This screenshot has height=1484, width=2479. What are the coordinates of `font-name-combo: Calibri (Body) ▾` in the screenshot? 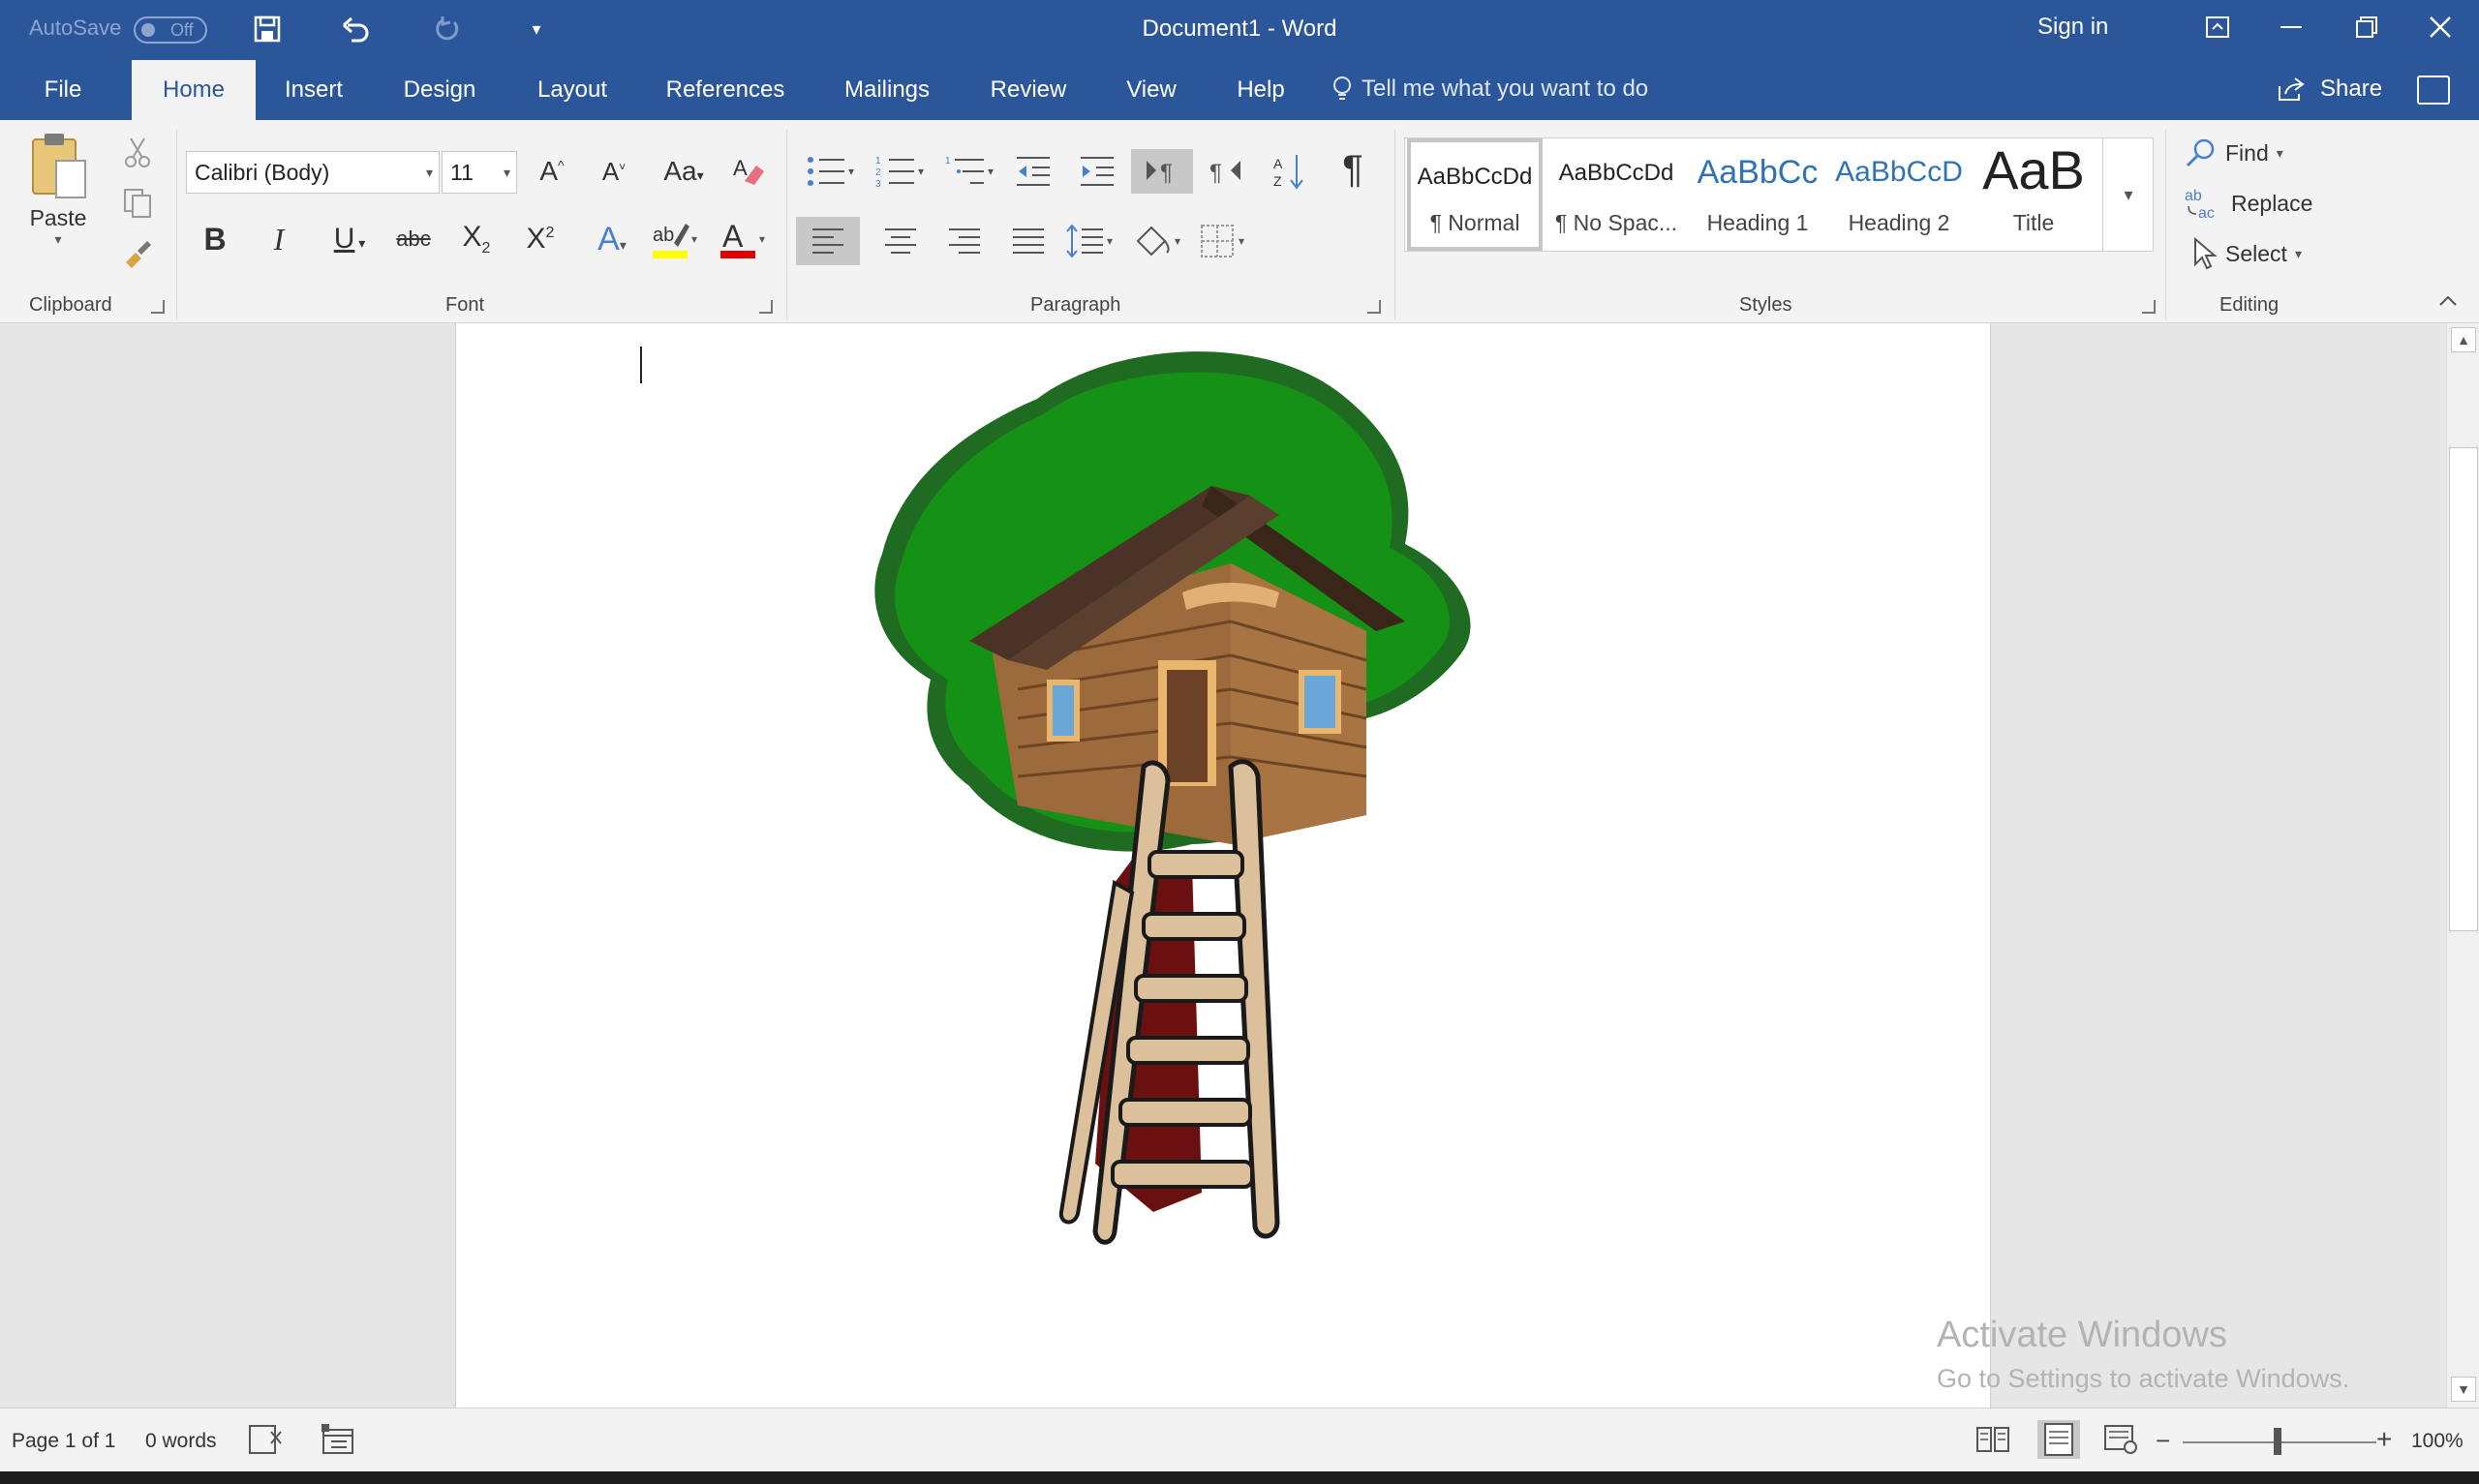 It's located at (313, 172).